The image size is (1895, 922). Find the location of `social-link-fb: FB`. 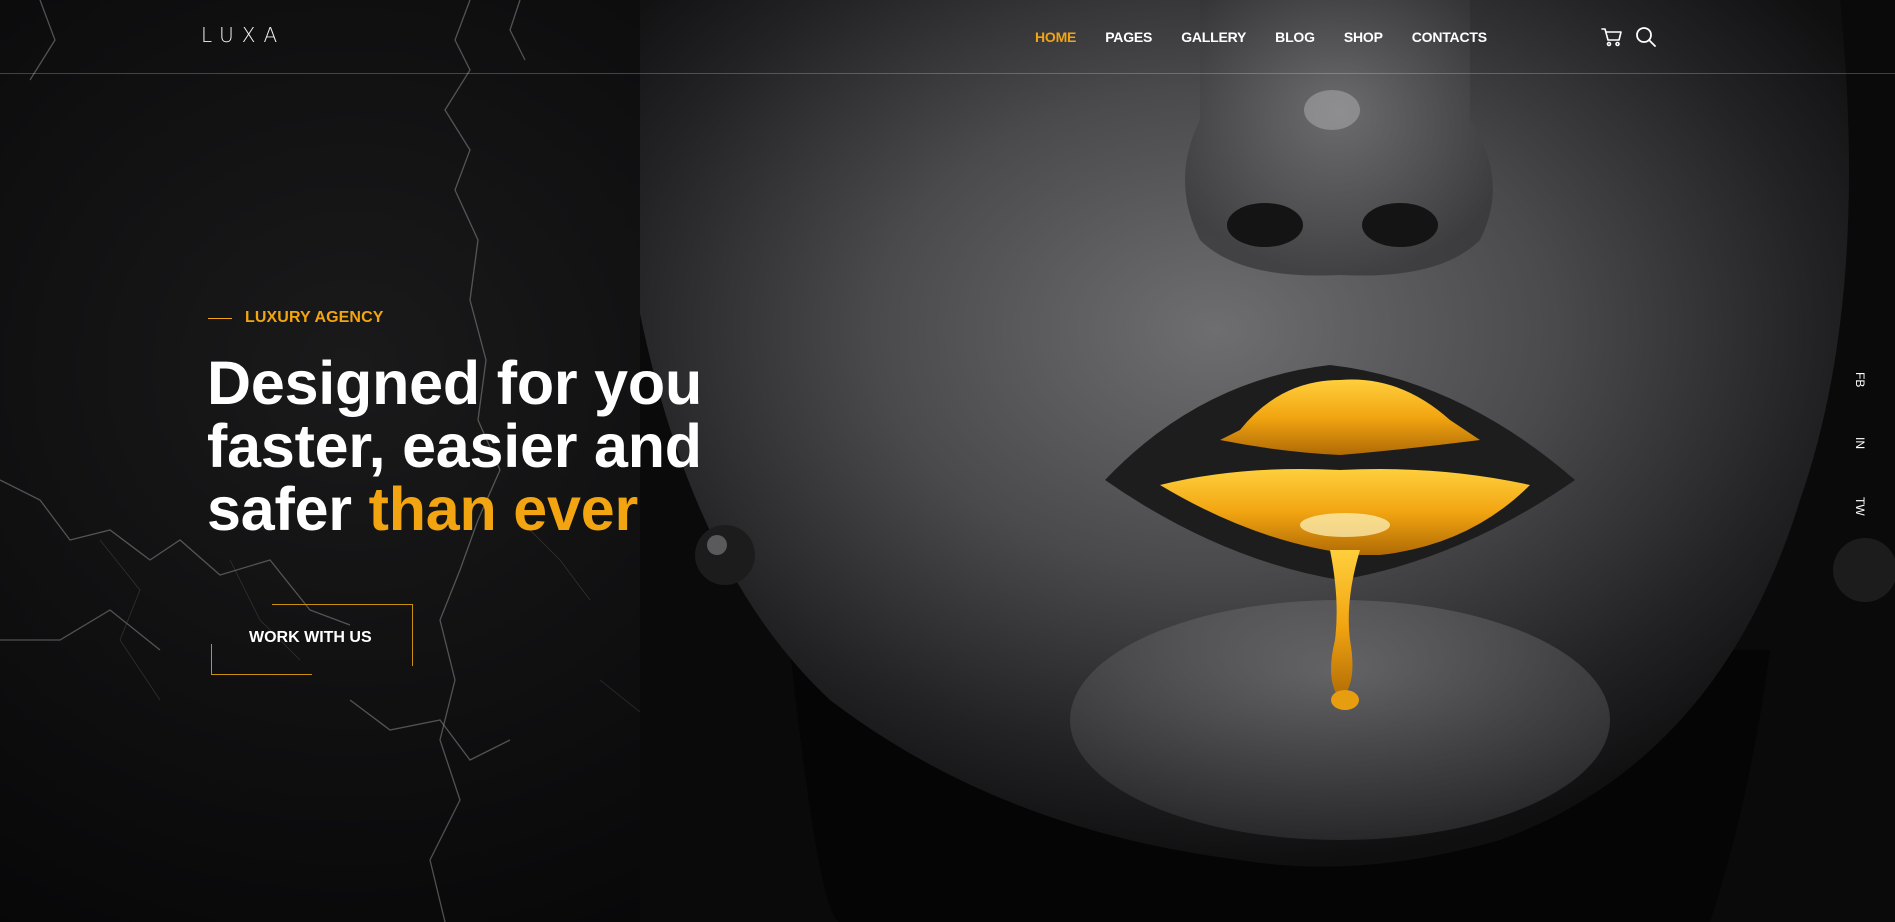

social-link-fb: FB is located at coordinates (1860, 384).